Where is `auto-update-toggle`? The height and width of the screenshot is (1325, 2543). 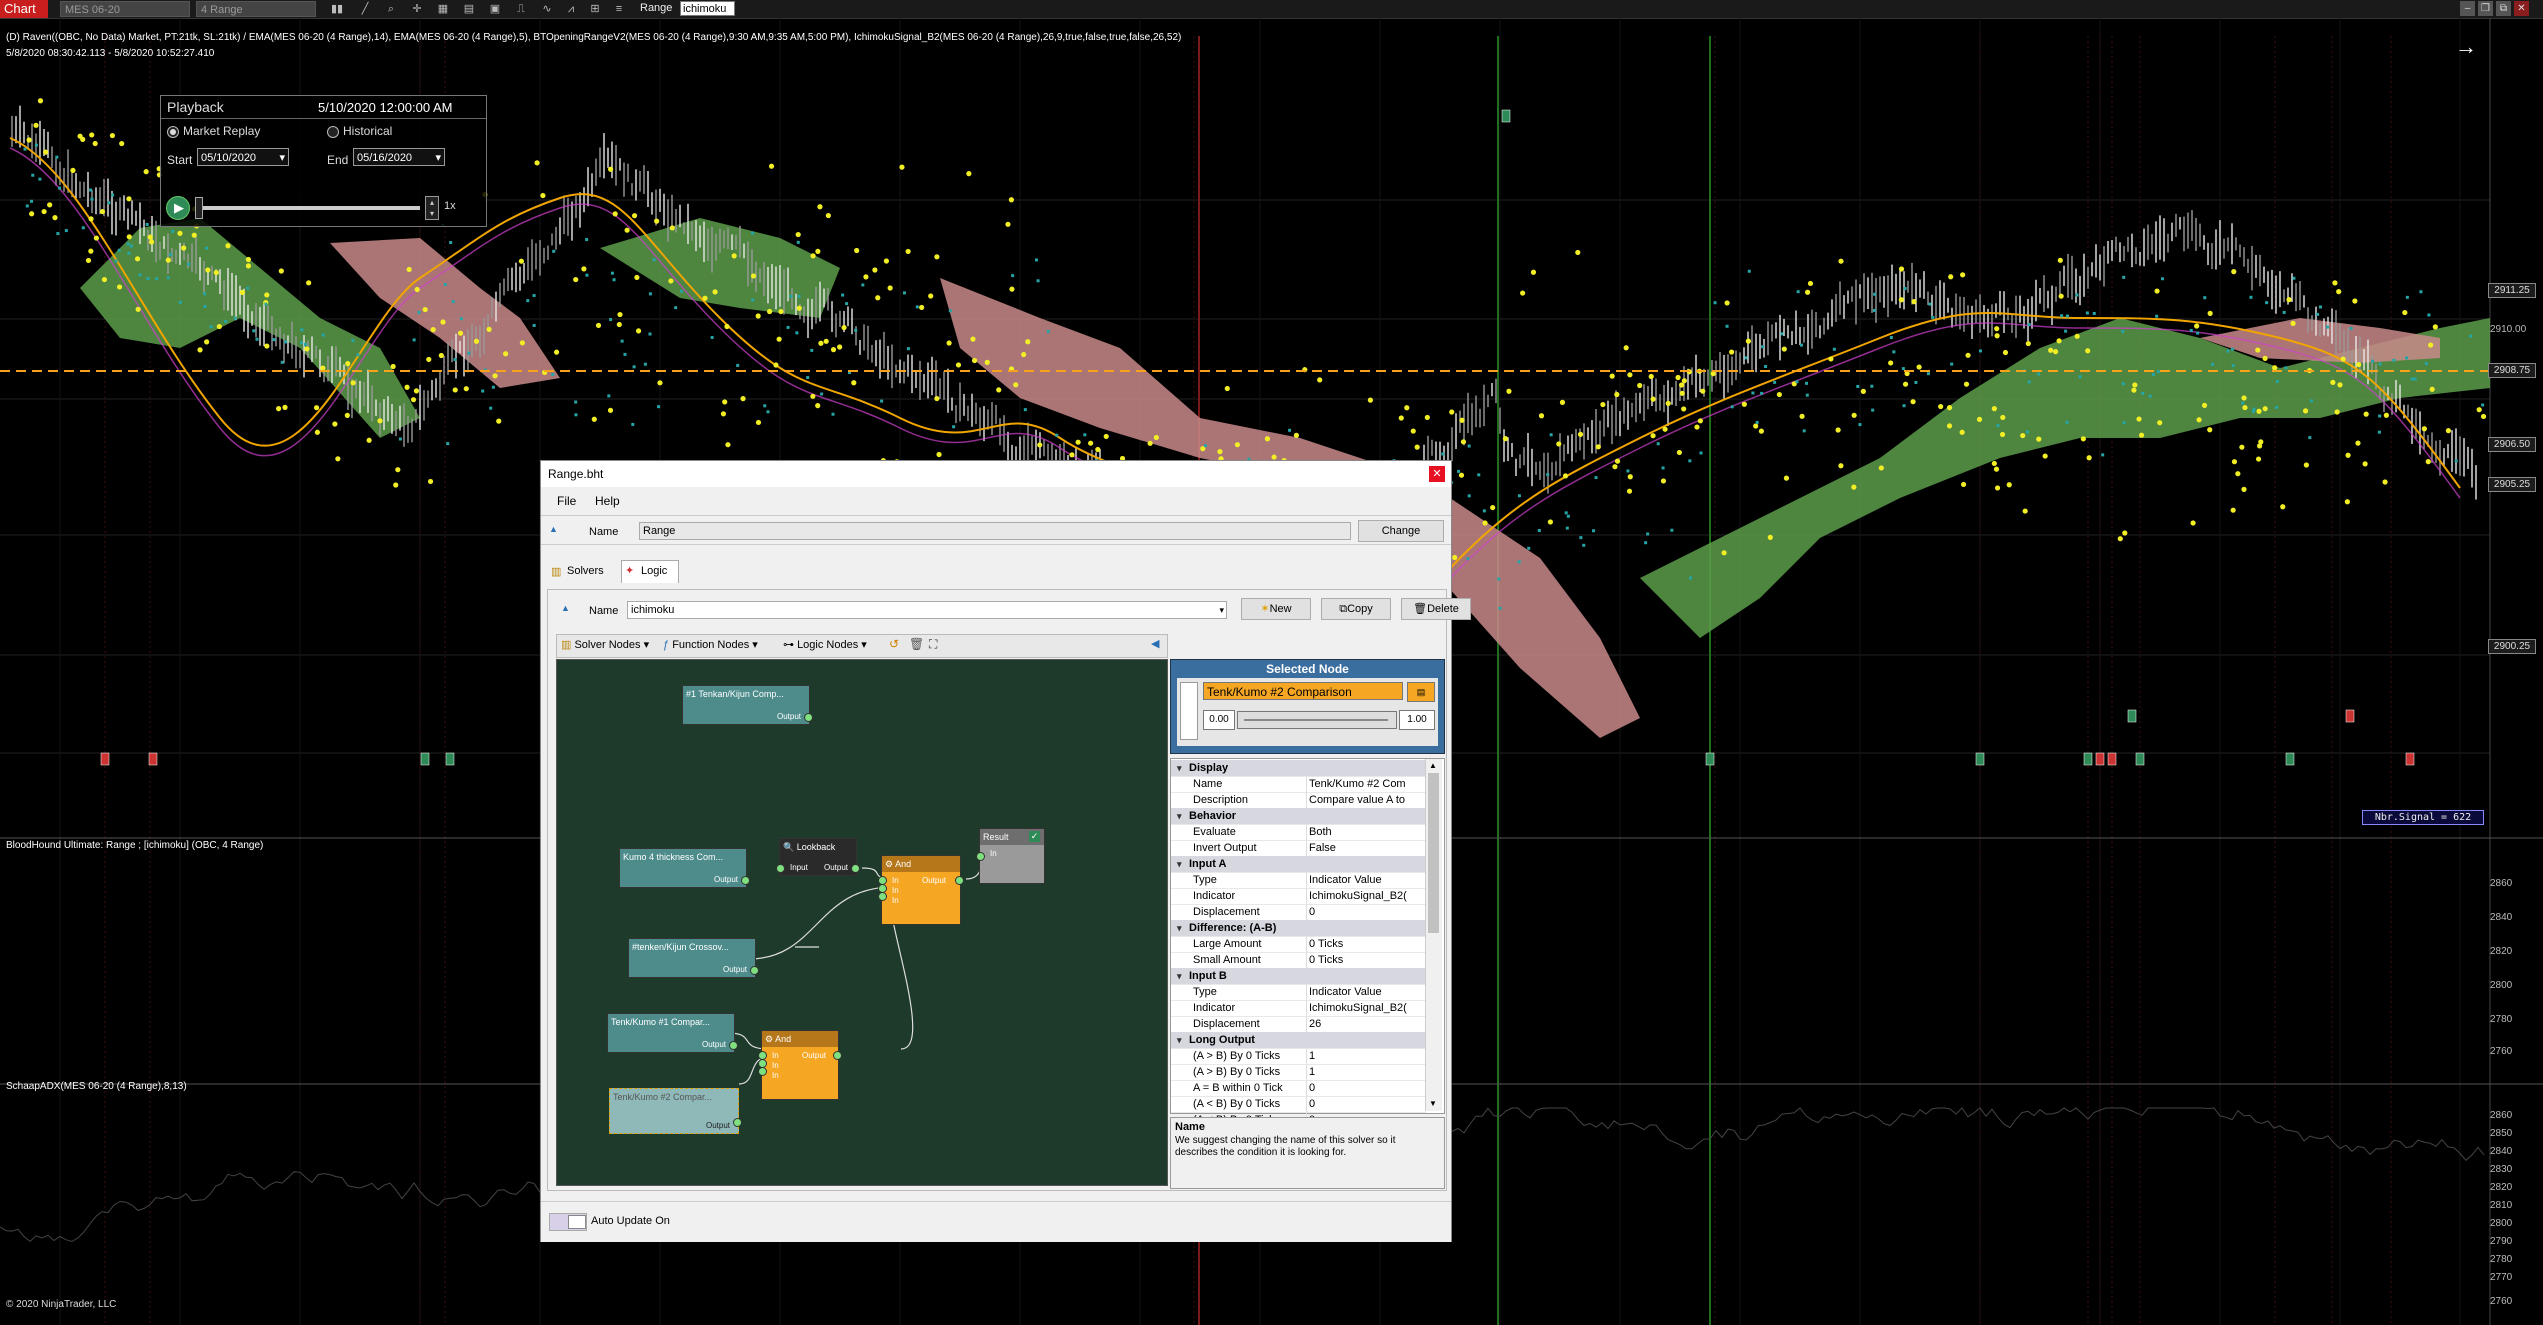 auto-update-toggle is located at coordinates (568, 1222).